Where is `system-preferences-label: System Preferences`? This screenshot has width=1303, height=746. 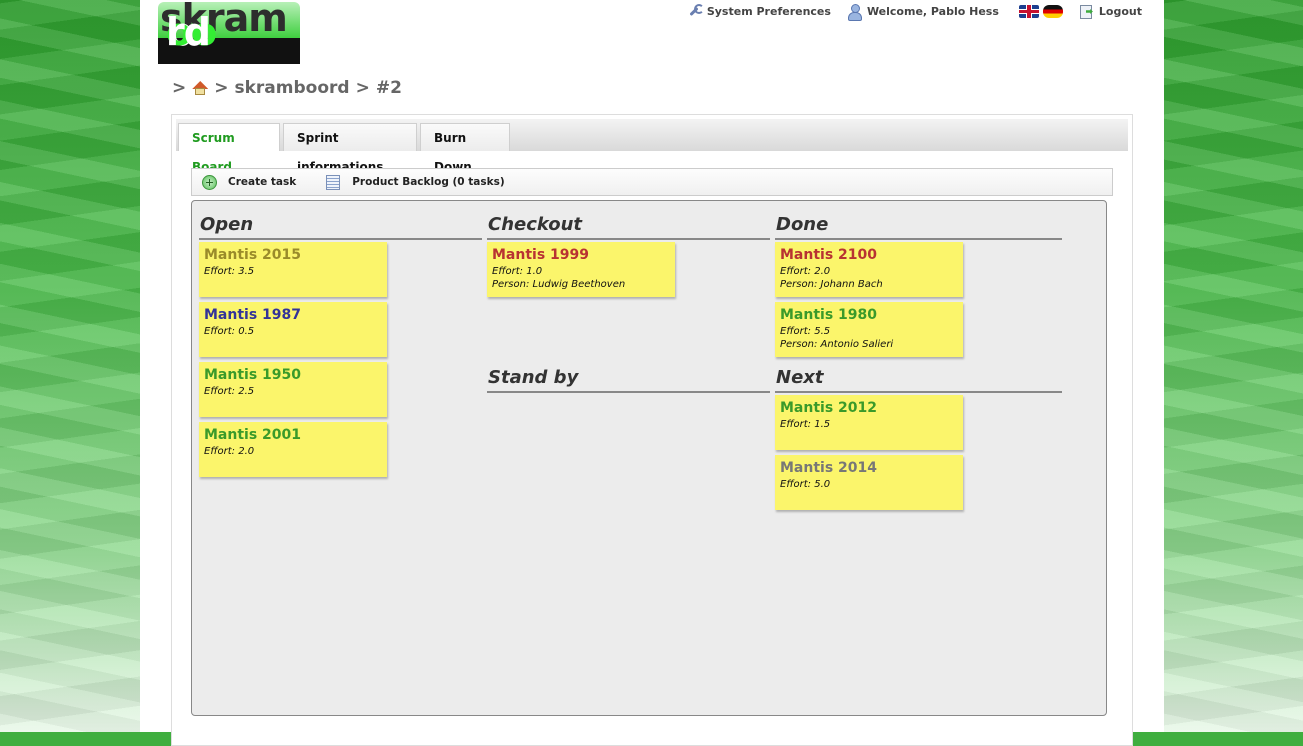
system-preferences-label: System Preferences is located at coordinates (768, 11).